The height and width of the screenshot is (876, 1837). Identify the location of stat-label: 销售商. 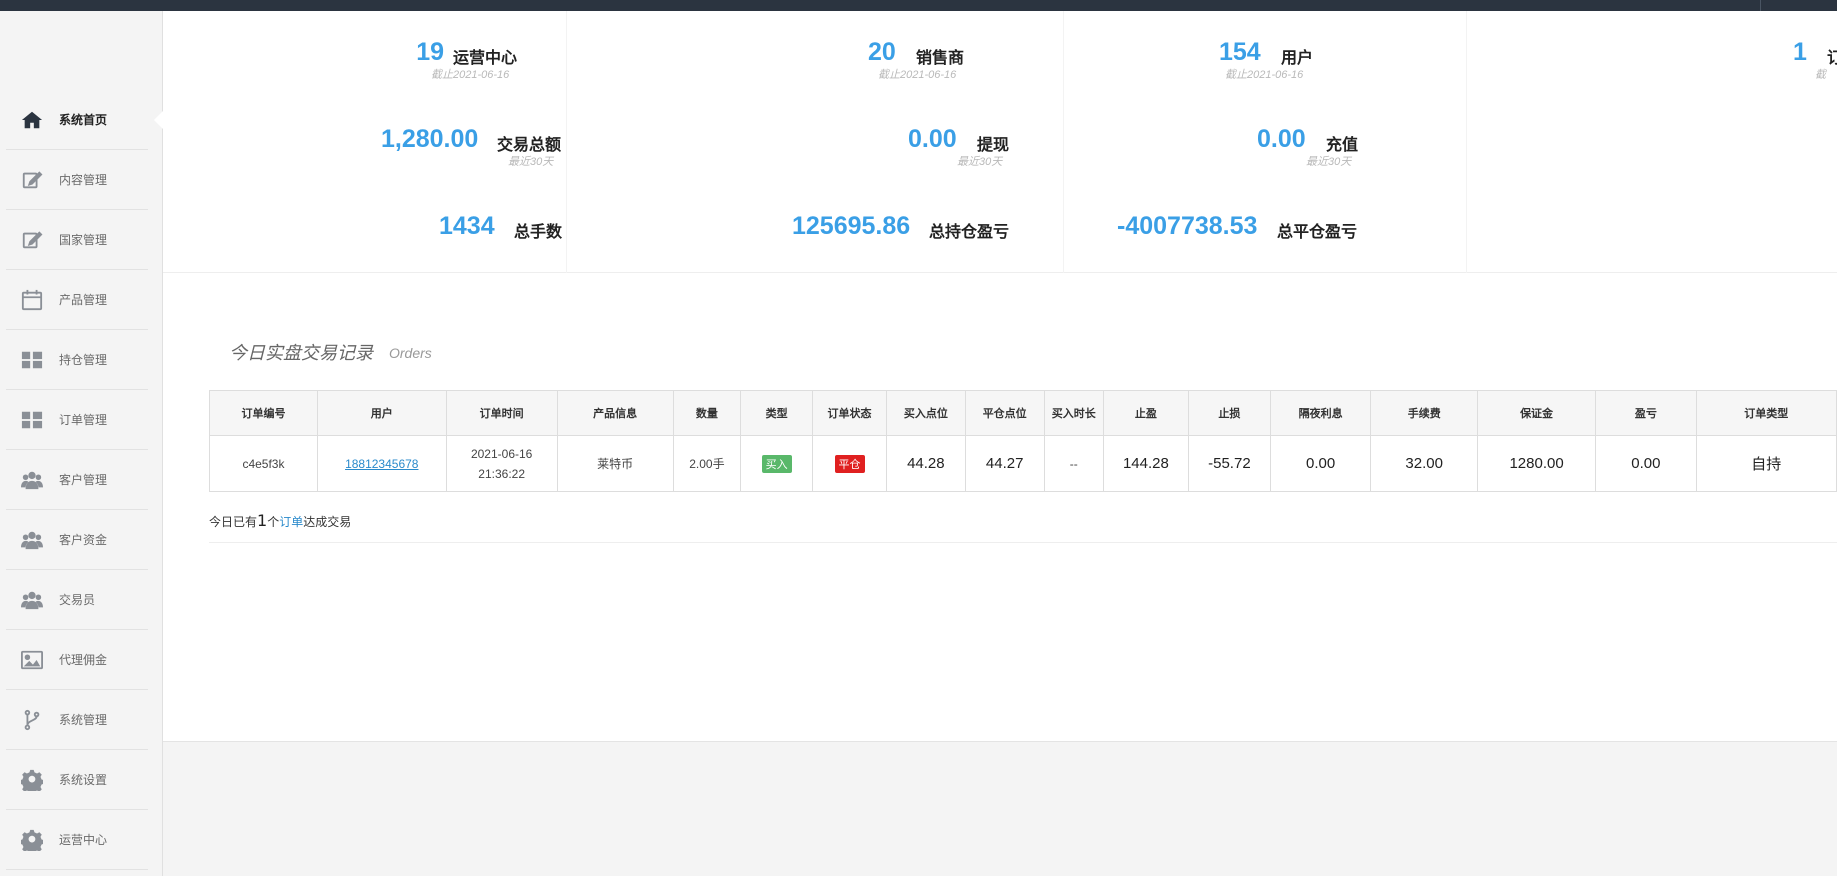
(940, 57).